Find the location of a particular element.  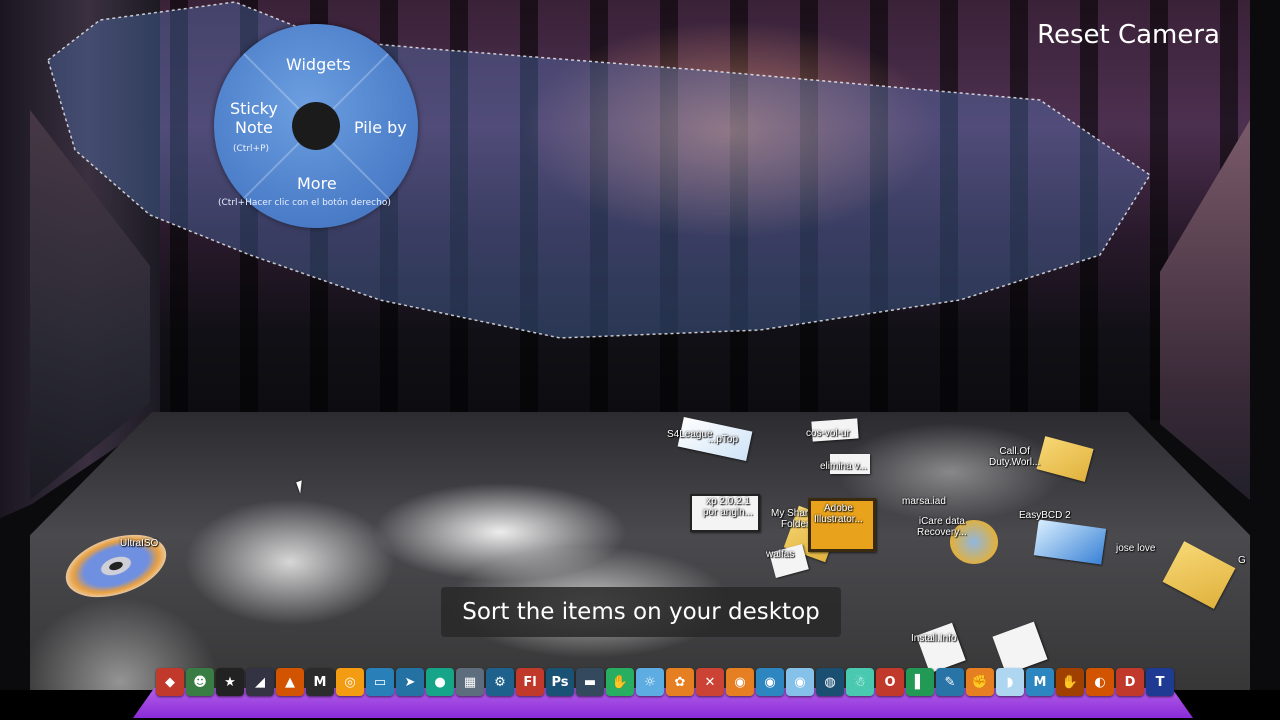

dock-icon-3: ★ is located at coordinates (230, 682).